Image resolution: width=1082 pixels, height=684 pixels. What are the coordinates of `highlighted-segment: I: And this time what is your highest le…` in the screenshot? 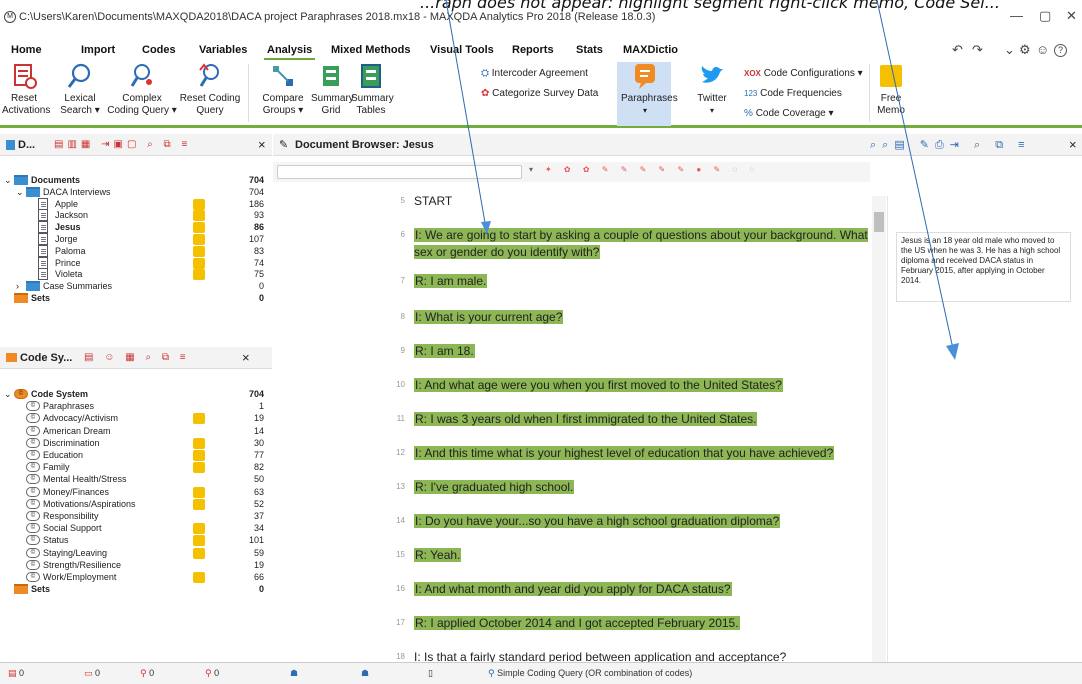 It's located at (624, 453).